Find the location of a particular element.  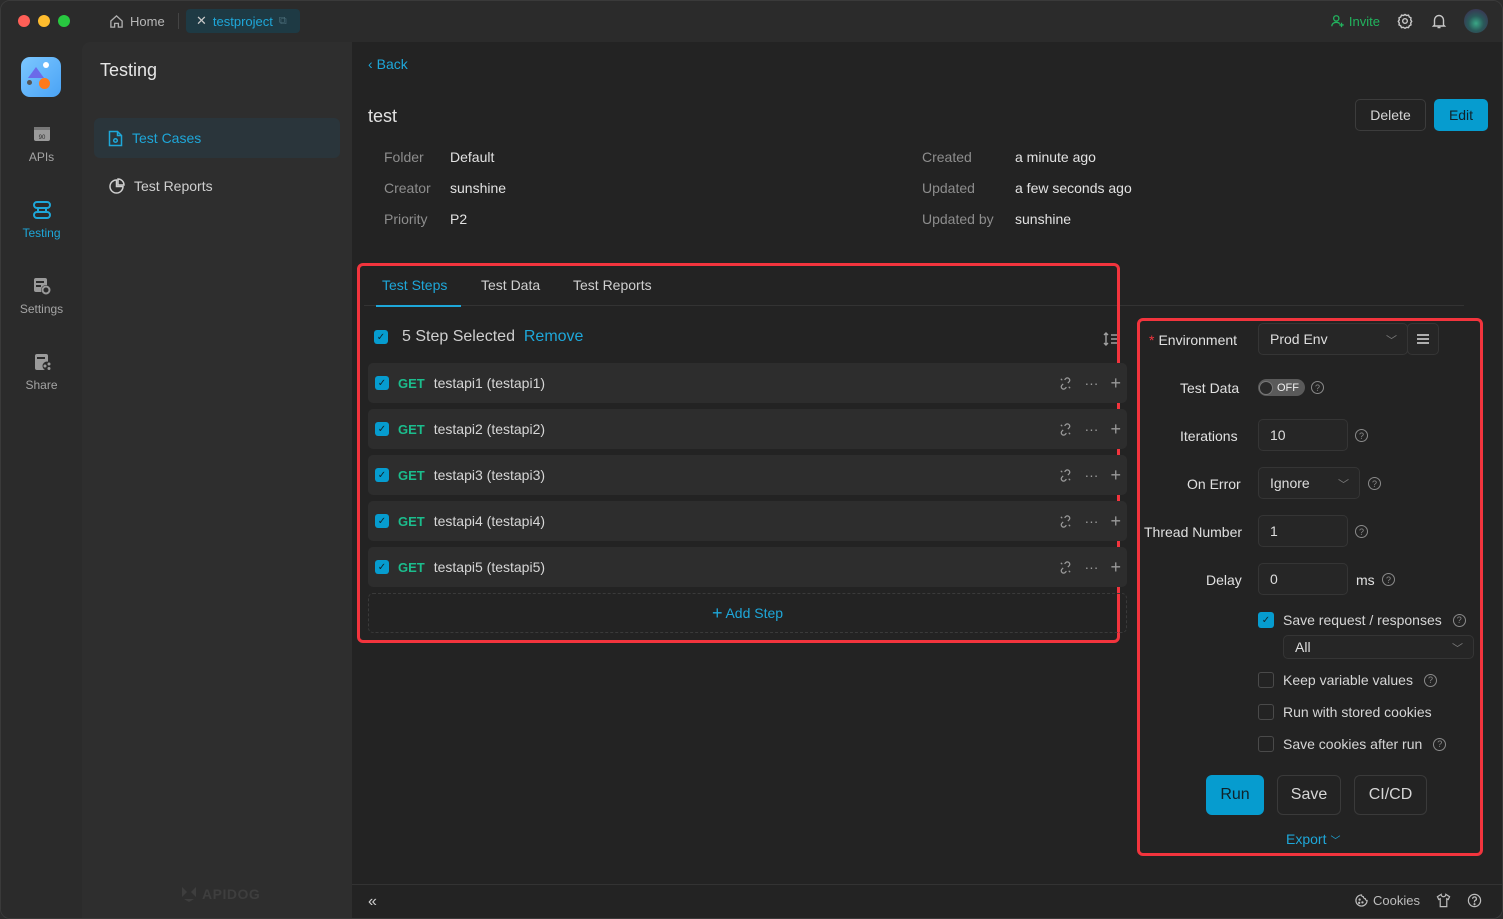

keep-variable-values-option: Keep variable values ? is located at coordinates (1347, 680).